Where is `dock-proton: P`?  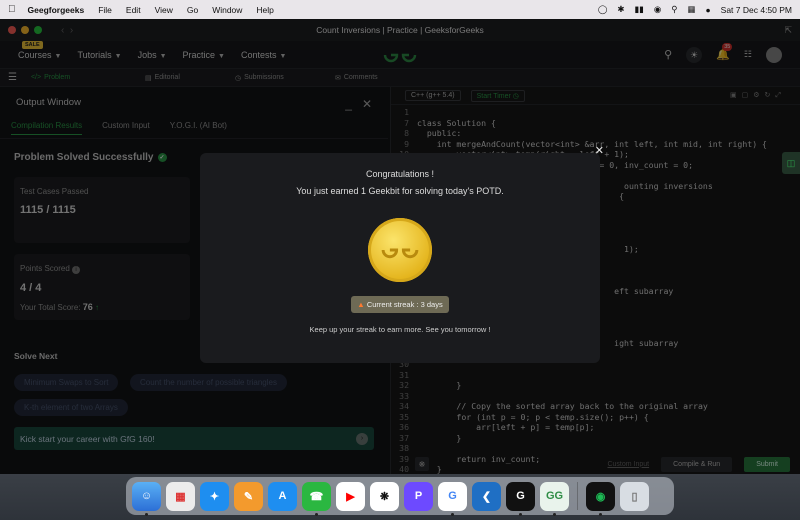
dock-proton: P is located at coordinates (418, 496).